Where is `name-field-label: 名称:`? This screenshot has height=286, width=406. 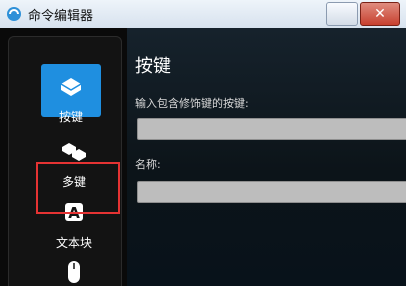
name-field-label: 名称: is located at coordinates (148, 164).